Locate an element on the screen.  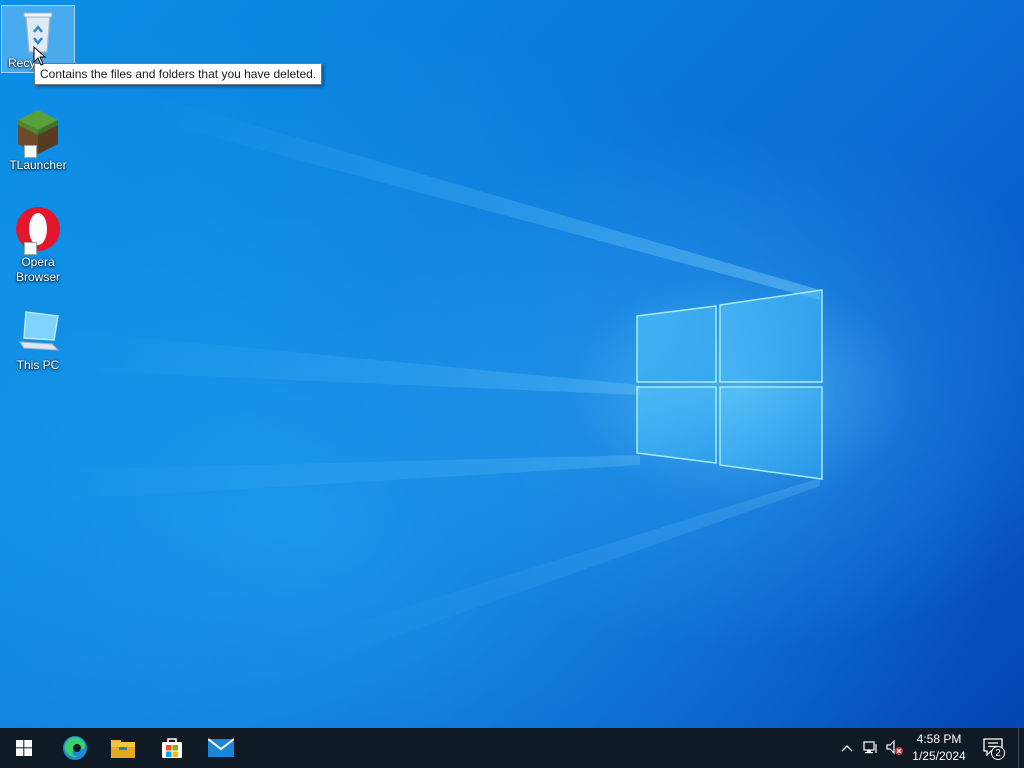
taskbar-file-explorer-button is located at coordinates (123, 748).